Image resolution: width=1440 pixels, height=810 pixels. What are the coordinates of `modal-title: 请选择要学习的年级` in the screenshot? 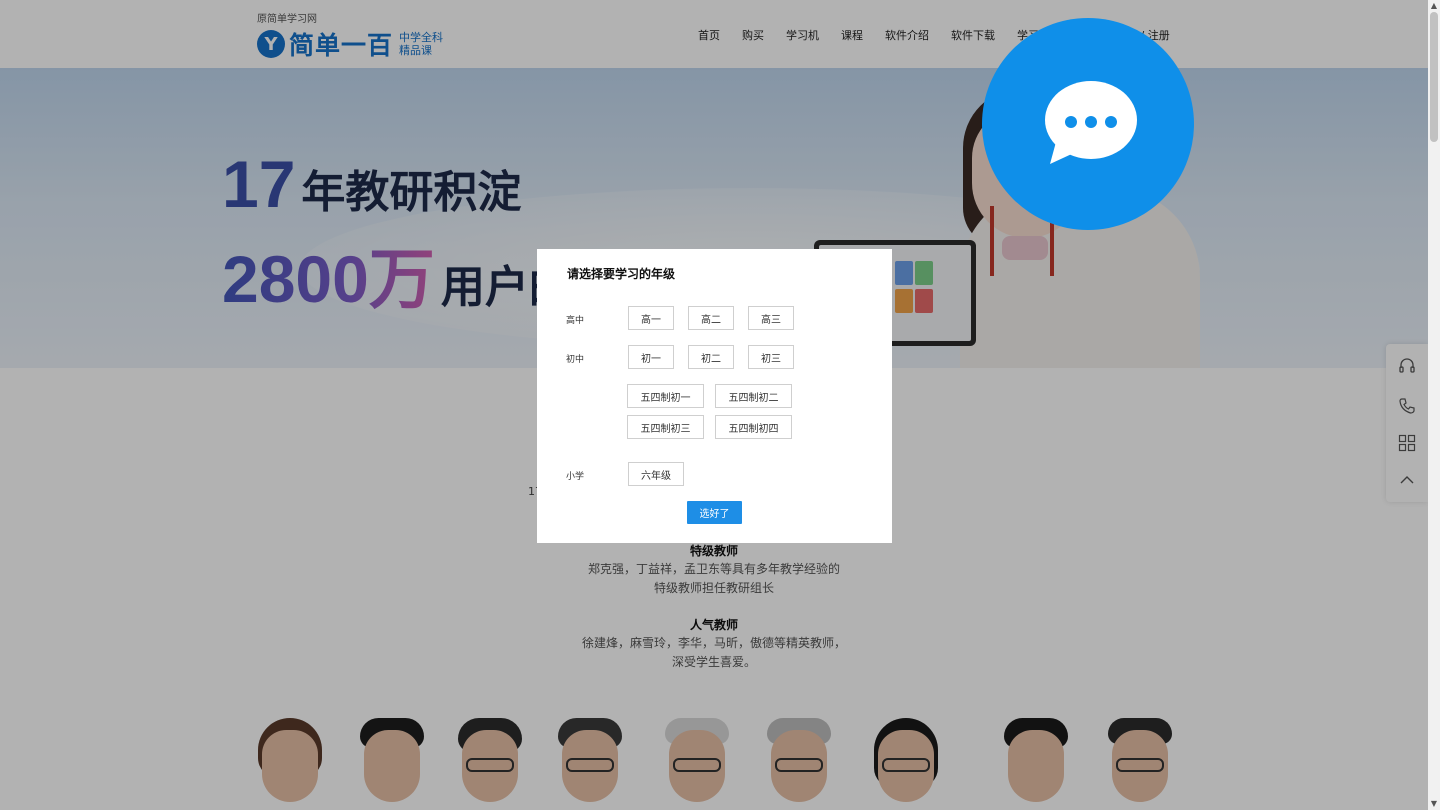 It's located at (621, 274).